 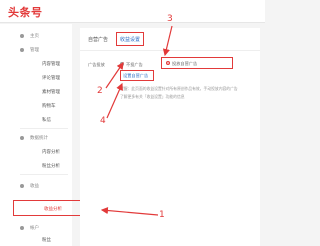 What do you see at coordinates (103, 121) in the screenshot?
I see `annotation-number-4: 4` at bounding box center [103, 121].